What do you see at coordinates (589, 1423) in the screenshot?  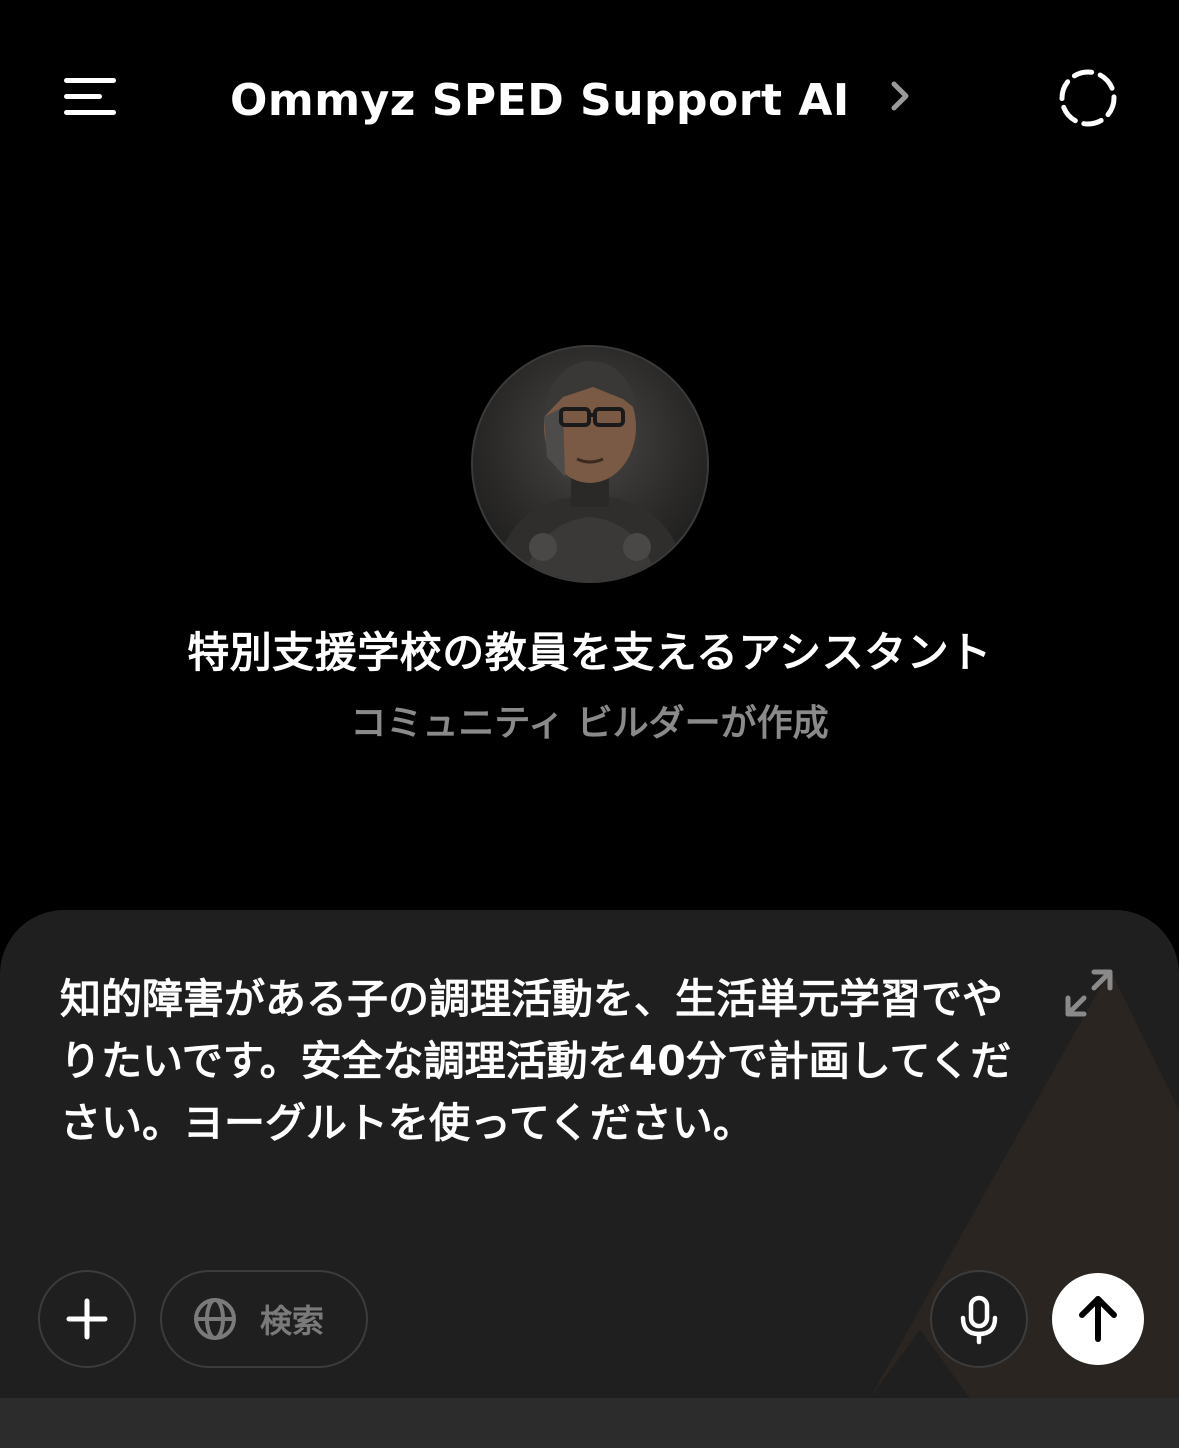 I see `bottom-bar` at bounding box center [589, 1423].